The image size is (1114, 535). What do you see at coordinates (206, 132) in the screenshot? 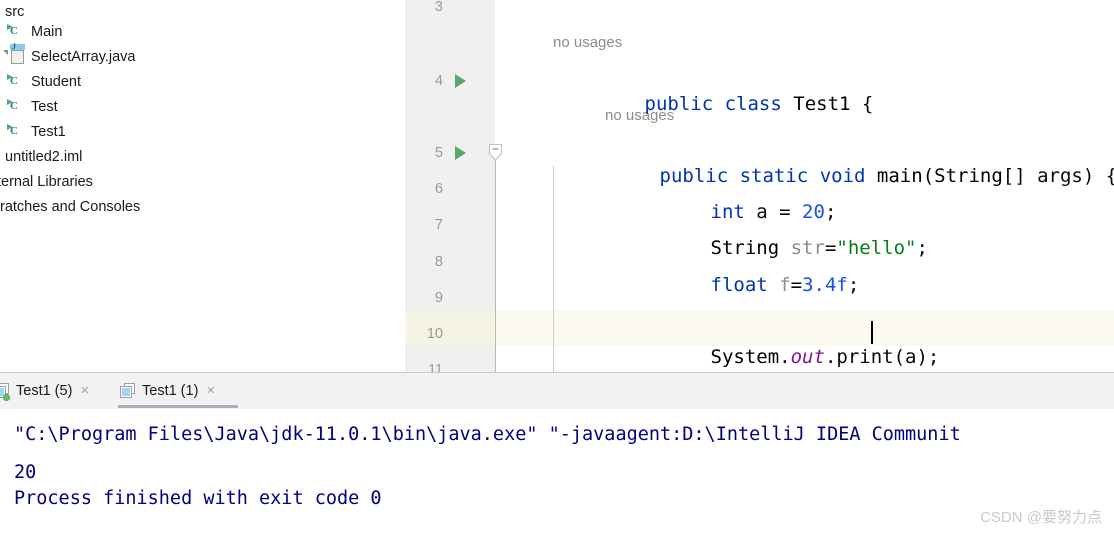
I see `tree-item-test1: Test1` at bounding box center [206, 132].